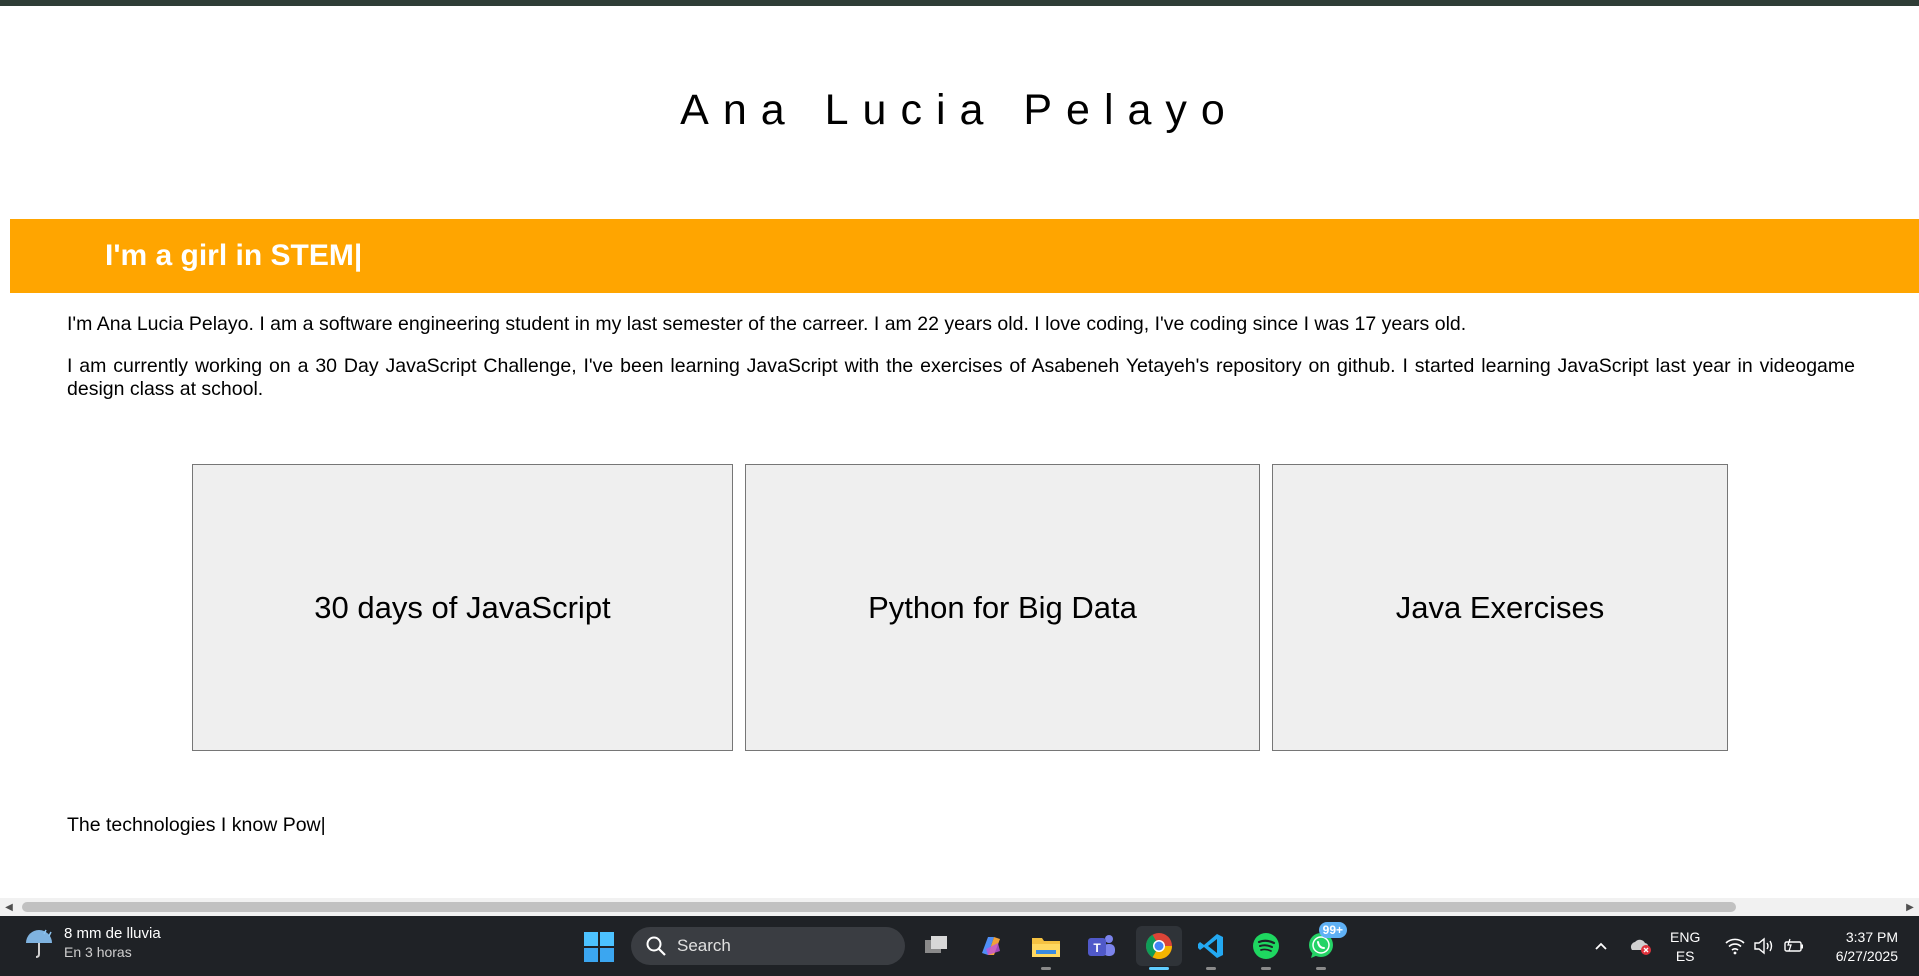  I want to click on onedrive-error-icon, so click(1640, 946).